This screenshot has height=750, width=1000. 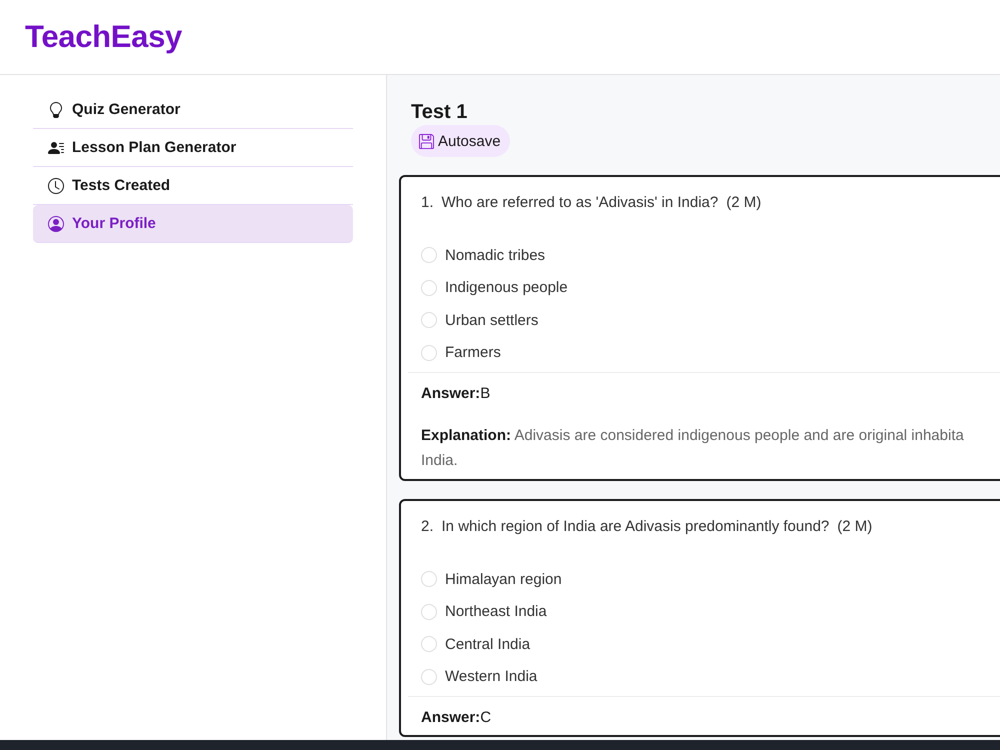 I want to click on sidebar-item: Your Profile, so click(x=193, y=224).